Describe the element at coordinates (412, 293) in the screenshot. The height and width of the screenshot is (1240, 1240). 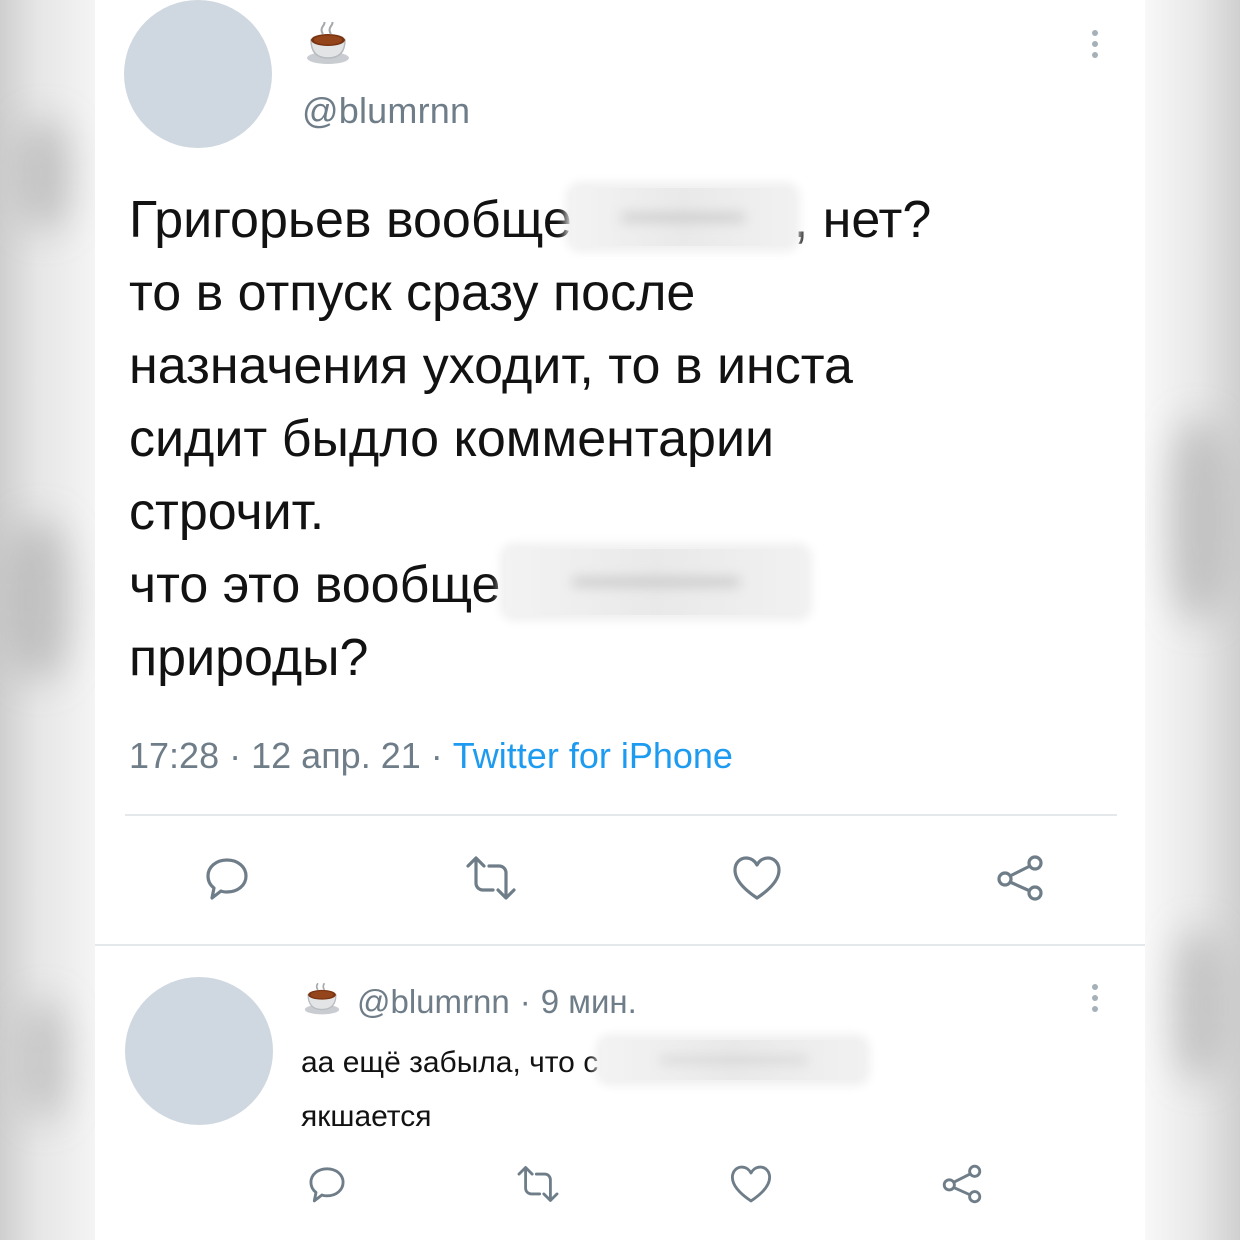
I see `text-line: то в отпуск сразу после` at that location.